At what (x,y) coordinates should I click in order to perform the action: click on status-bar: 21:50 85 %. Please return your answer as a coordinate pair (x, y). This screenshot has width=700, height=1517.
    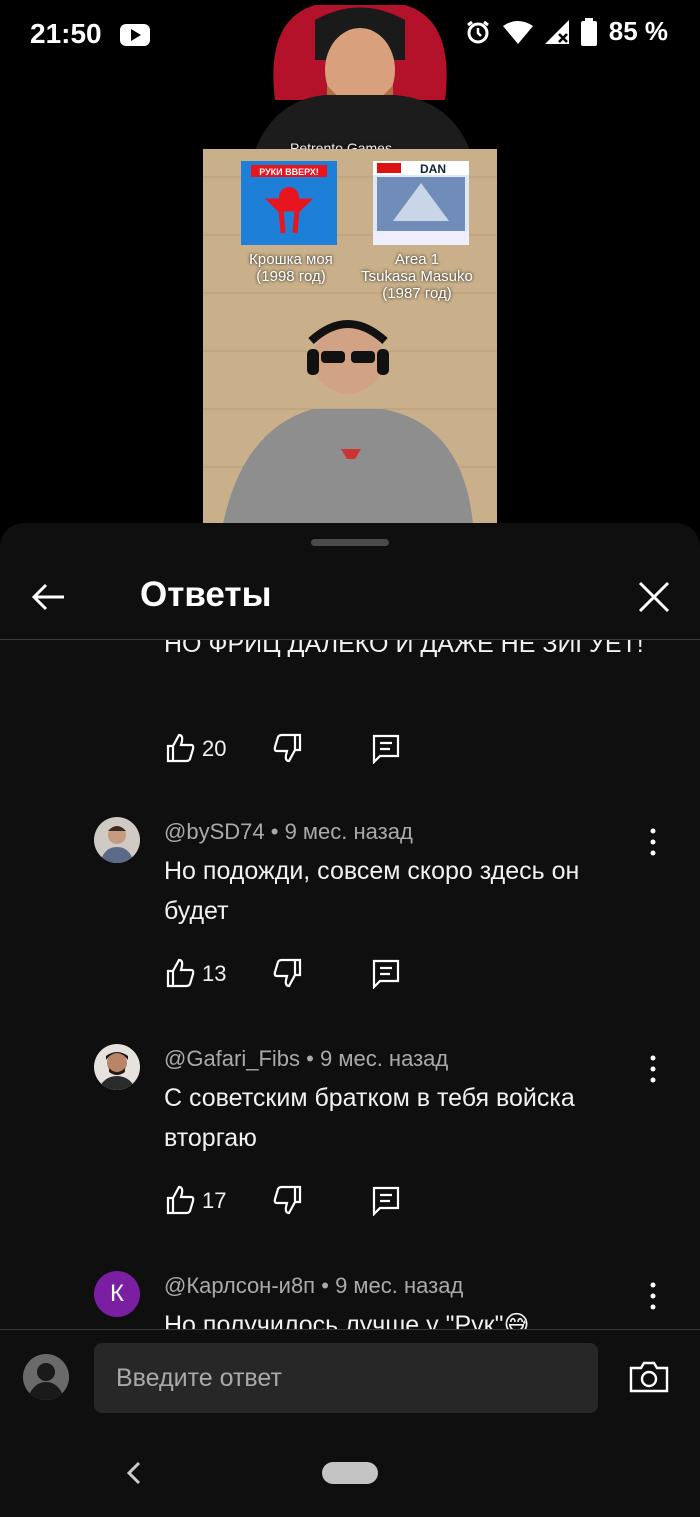
    Looking at the image, I should click on (350, 35).